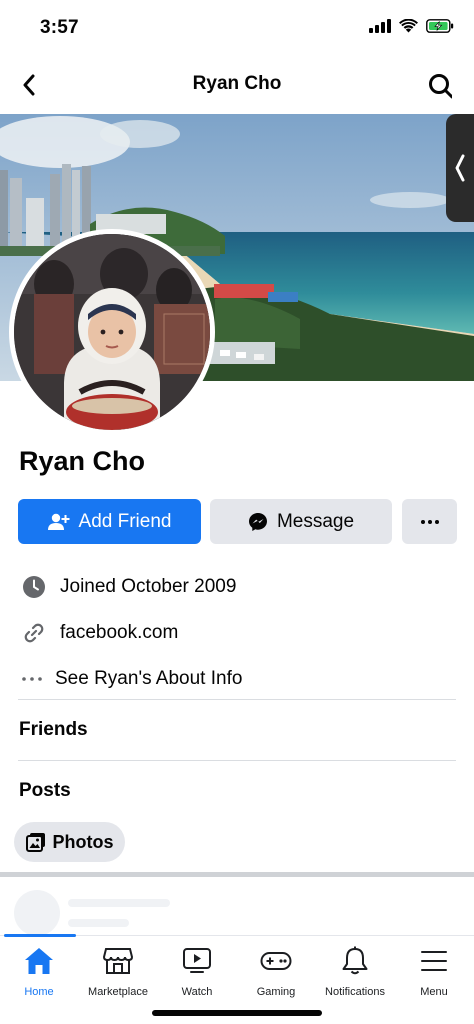  I want to click on website-row: facebook.com, so click(99, 633).